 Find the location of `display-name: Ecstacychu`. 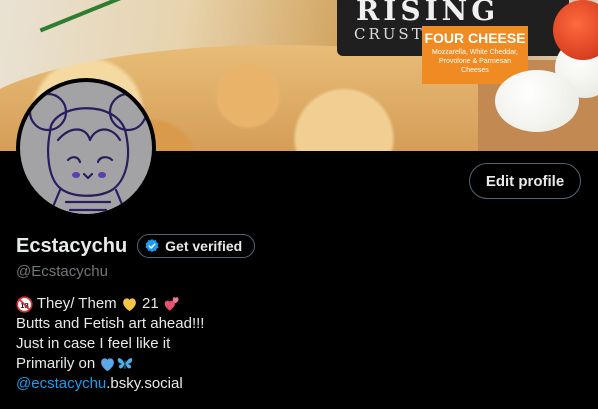

display-name: Ecstacychu is located at coordinates (72, 245).